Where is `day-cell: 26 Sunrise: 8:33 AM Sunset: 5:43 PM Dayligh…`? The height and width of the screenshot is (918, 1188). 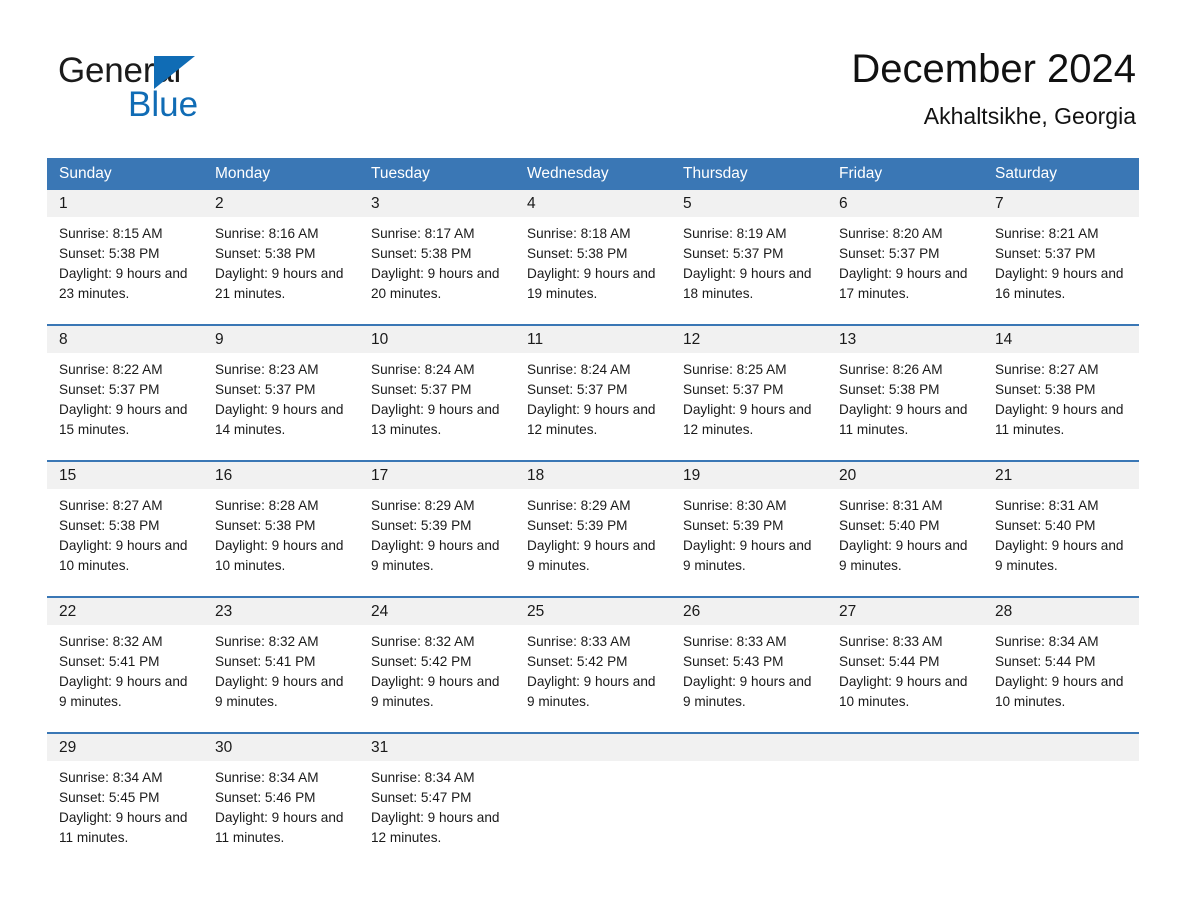 day-cell: 26 Sunrise: 8:33 AM Sunset: 5:43 PM Dayligh… is located at coordinates (749, 658).